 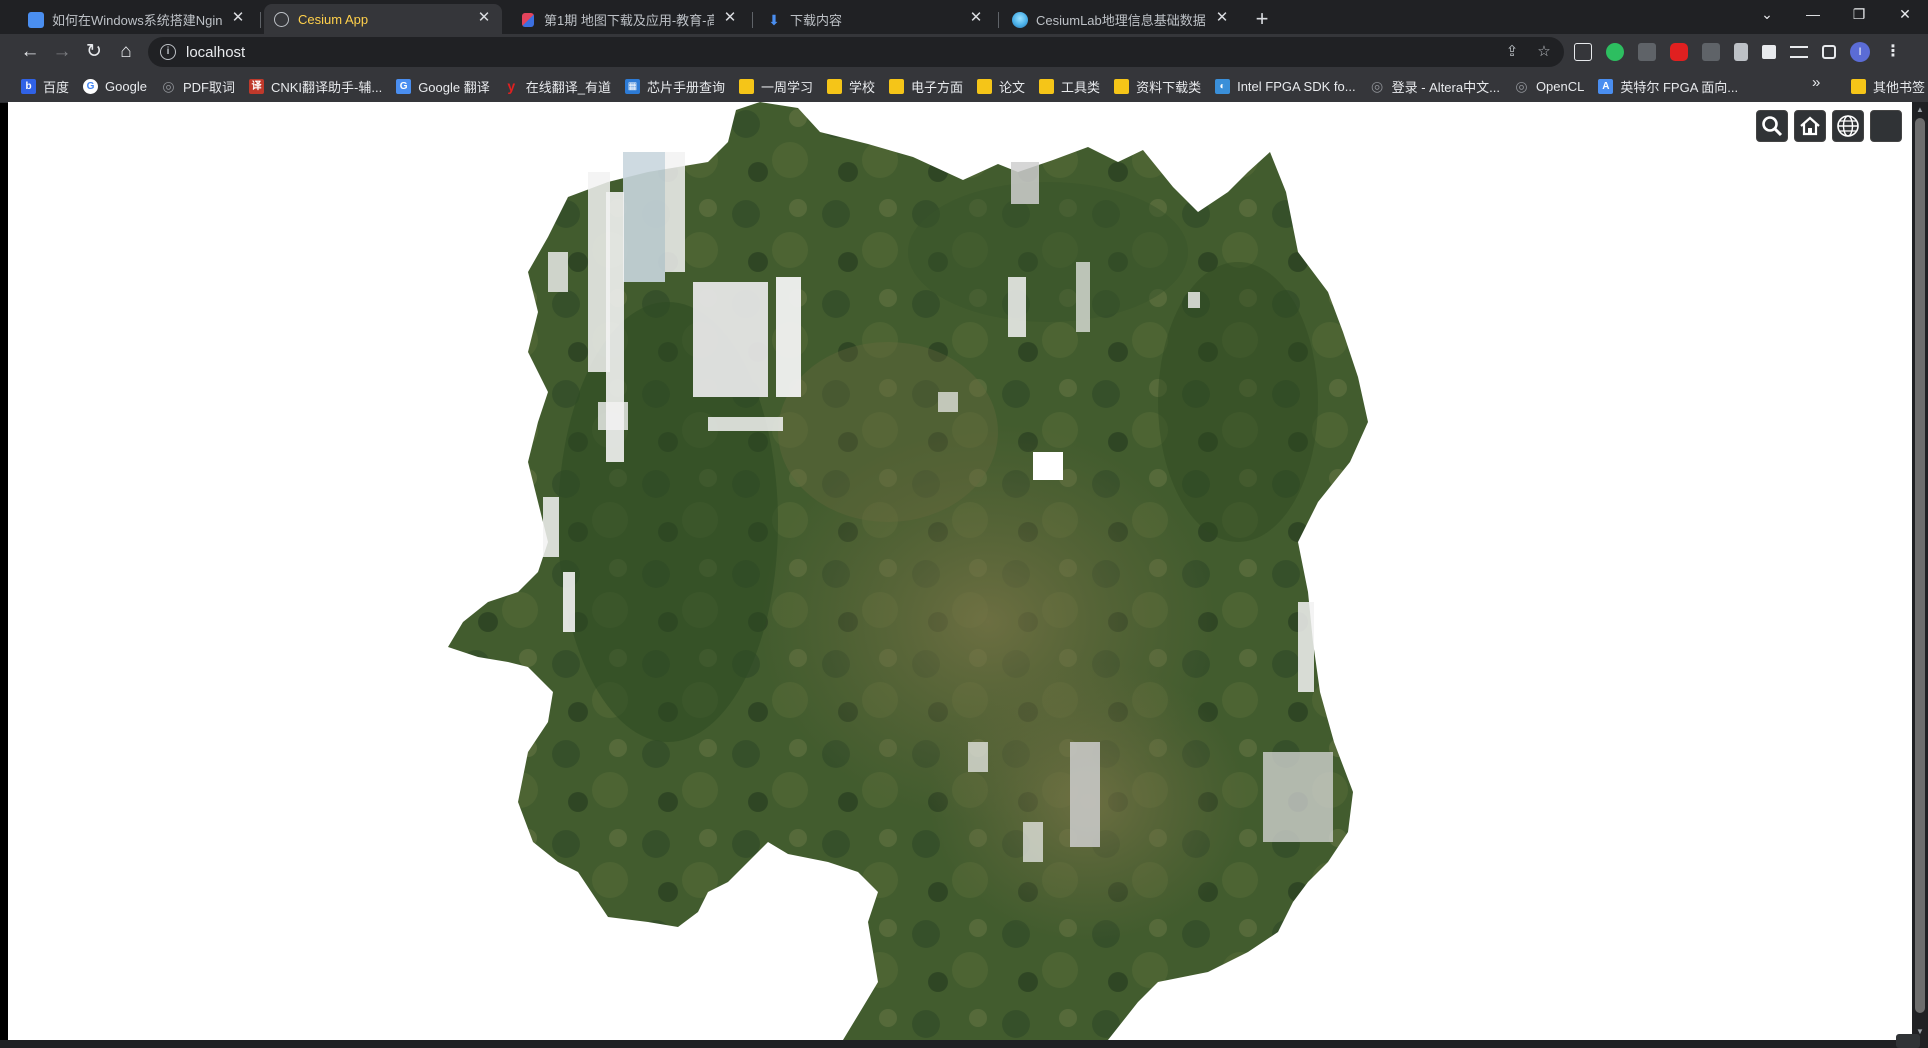 I want to click on window-close-icon: ✕, so click(x=1905, y=15).